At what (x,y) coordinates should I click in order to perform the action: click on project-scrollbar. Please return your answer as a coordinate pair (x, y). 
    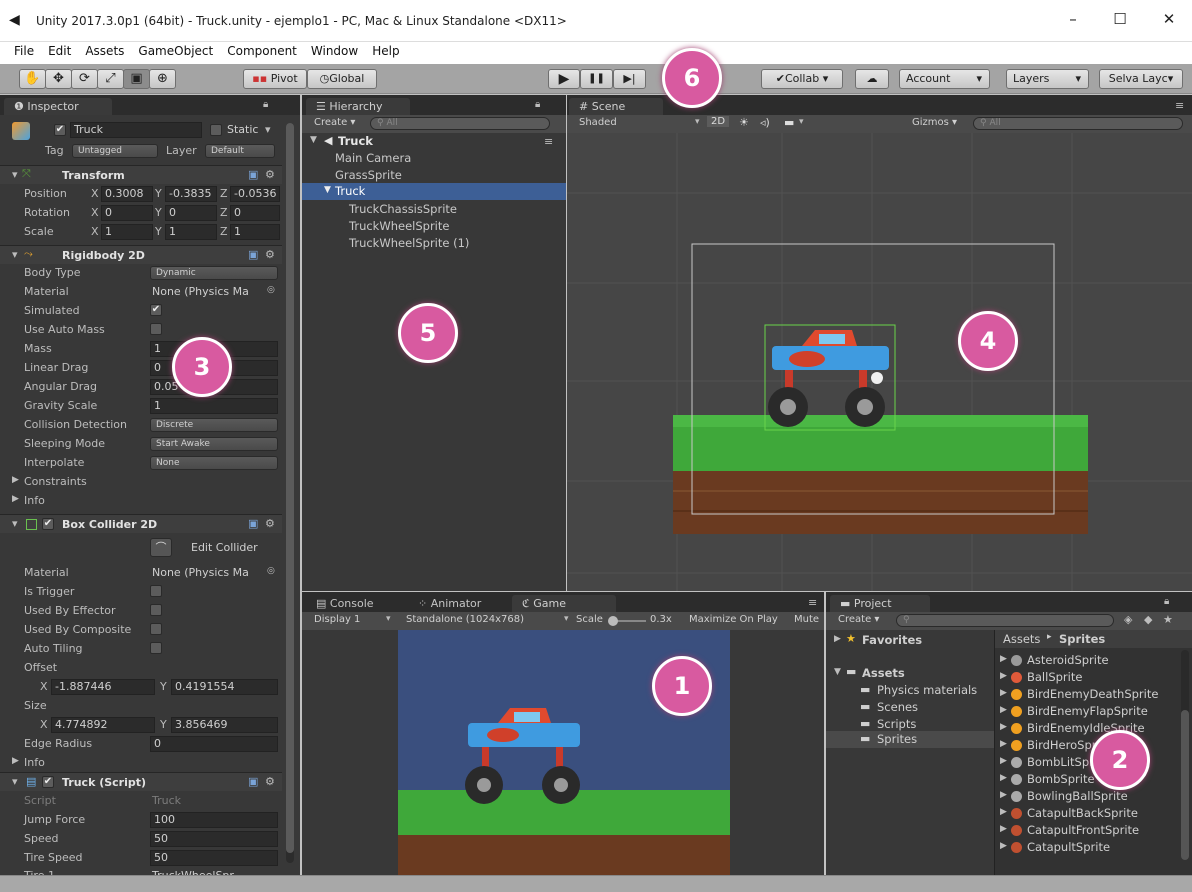
    Looking at the image, I should click on (1185, 755).